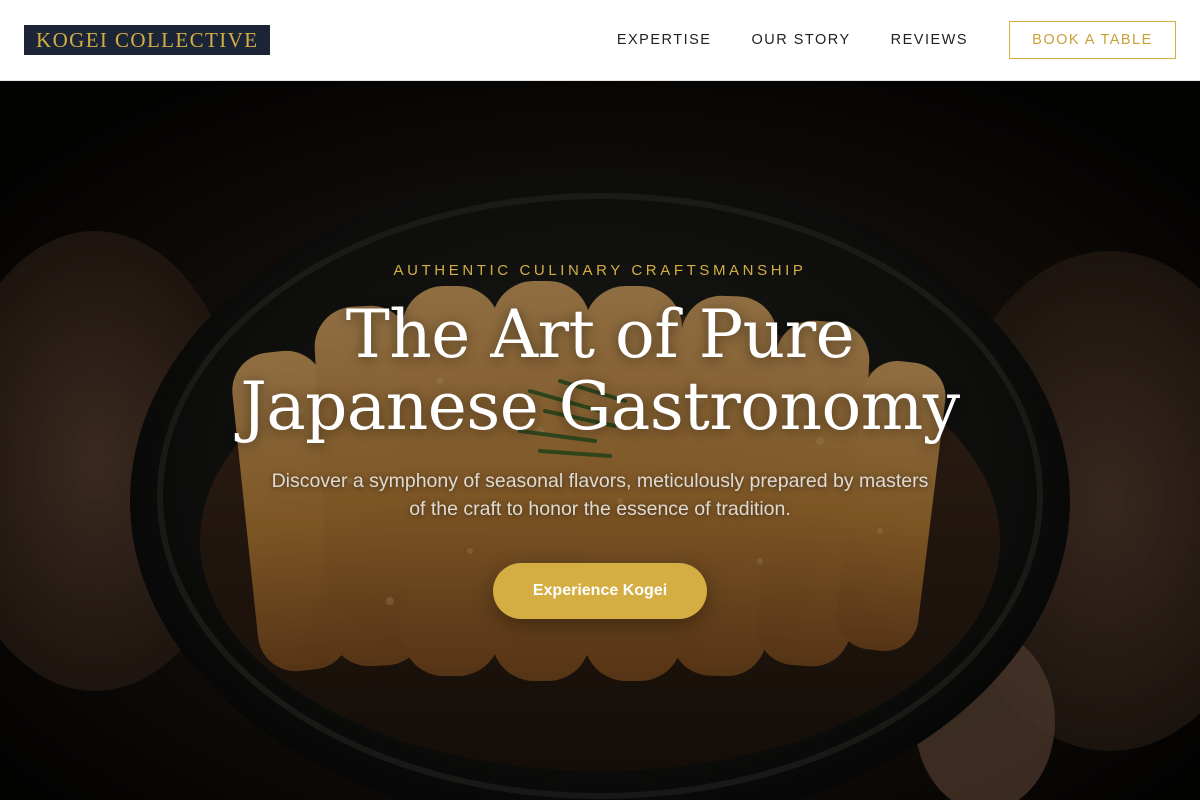 This screenshot has width=1200, height=800. Describe the element at coordinates (800, 40) in the screenshot. I see `nav-link-our-story: OUR STORY` at that location.